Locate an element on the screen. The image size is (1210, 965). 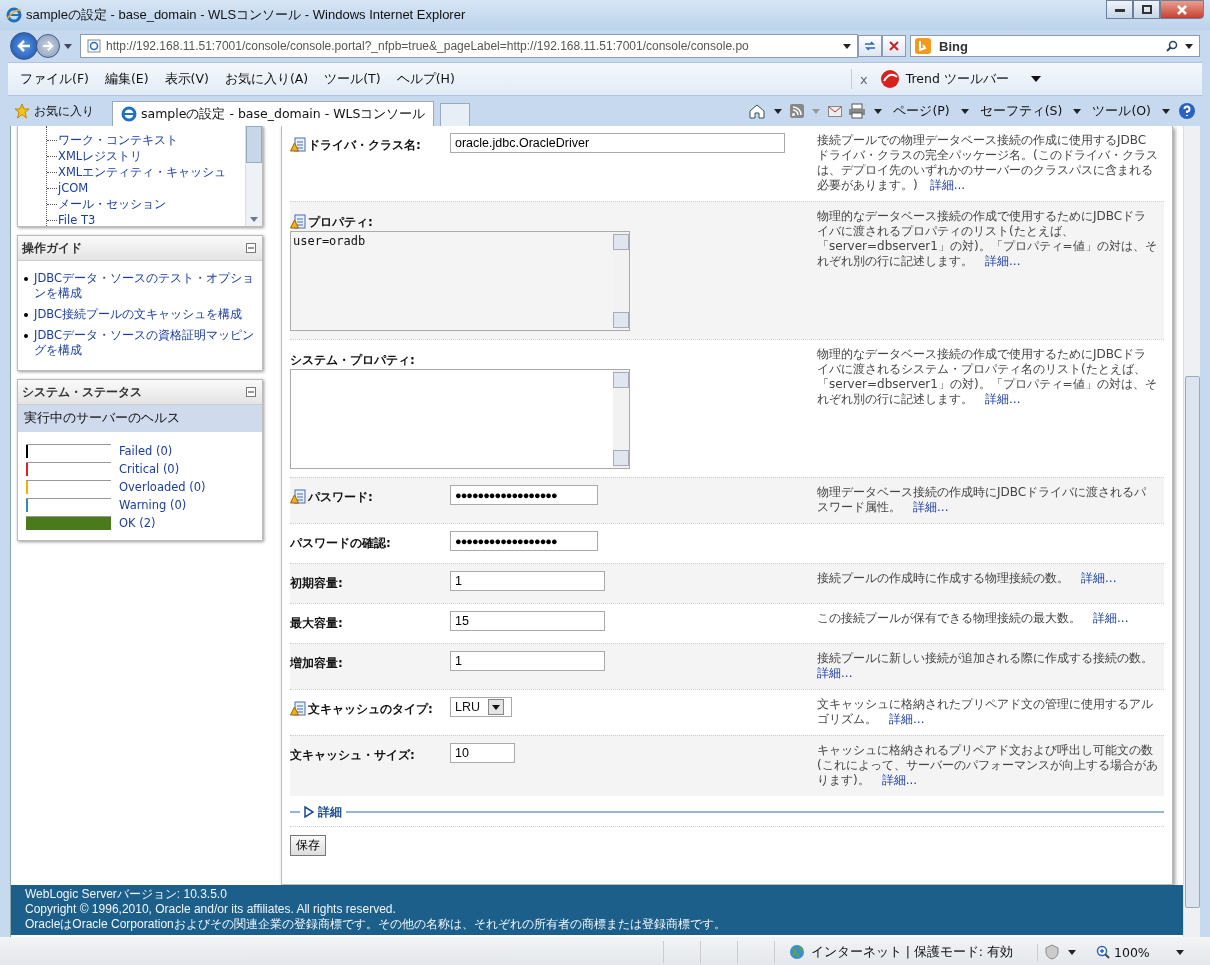
field-label: 文キャッシュ・サイズ: is located at coordinates (352, 755).